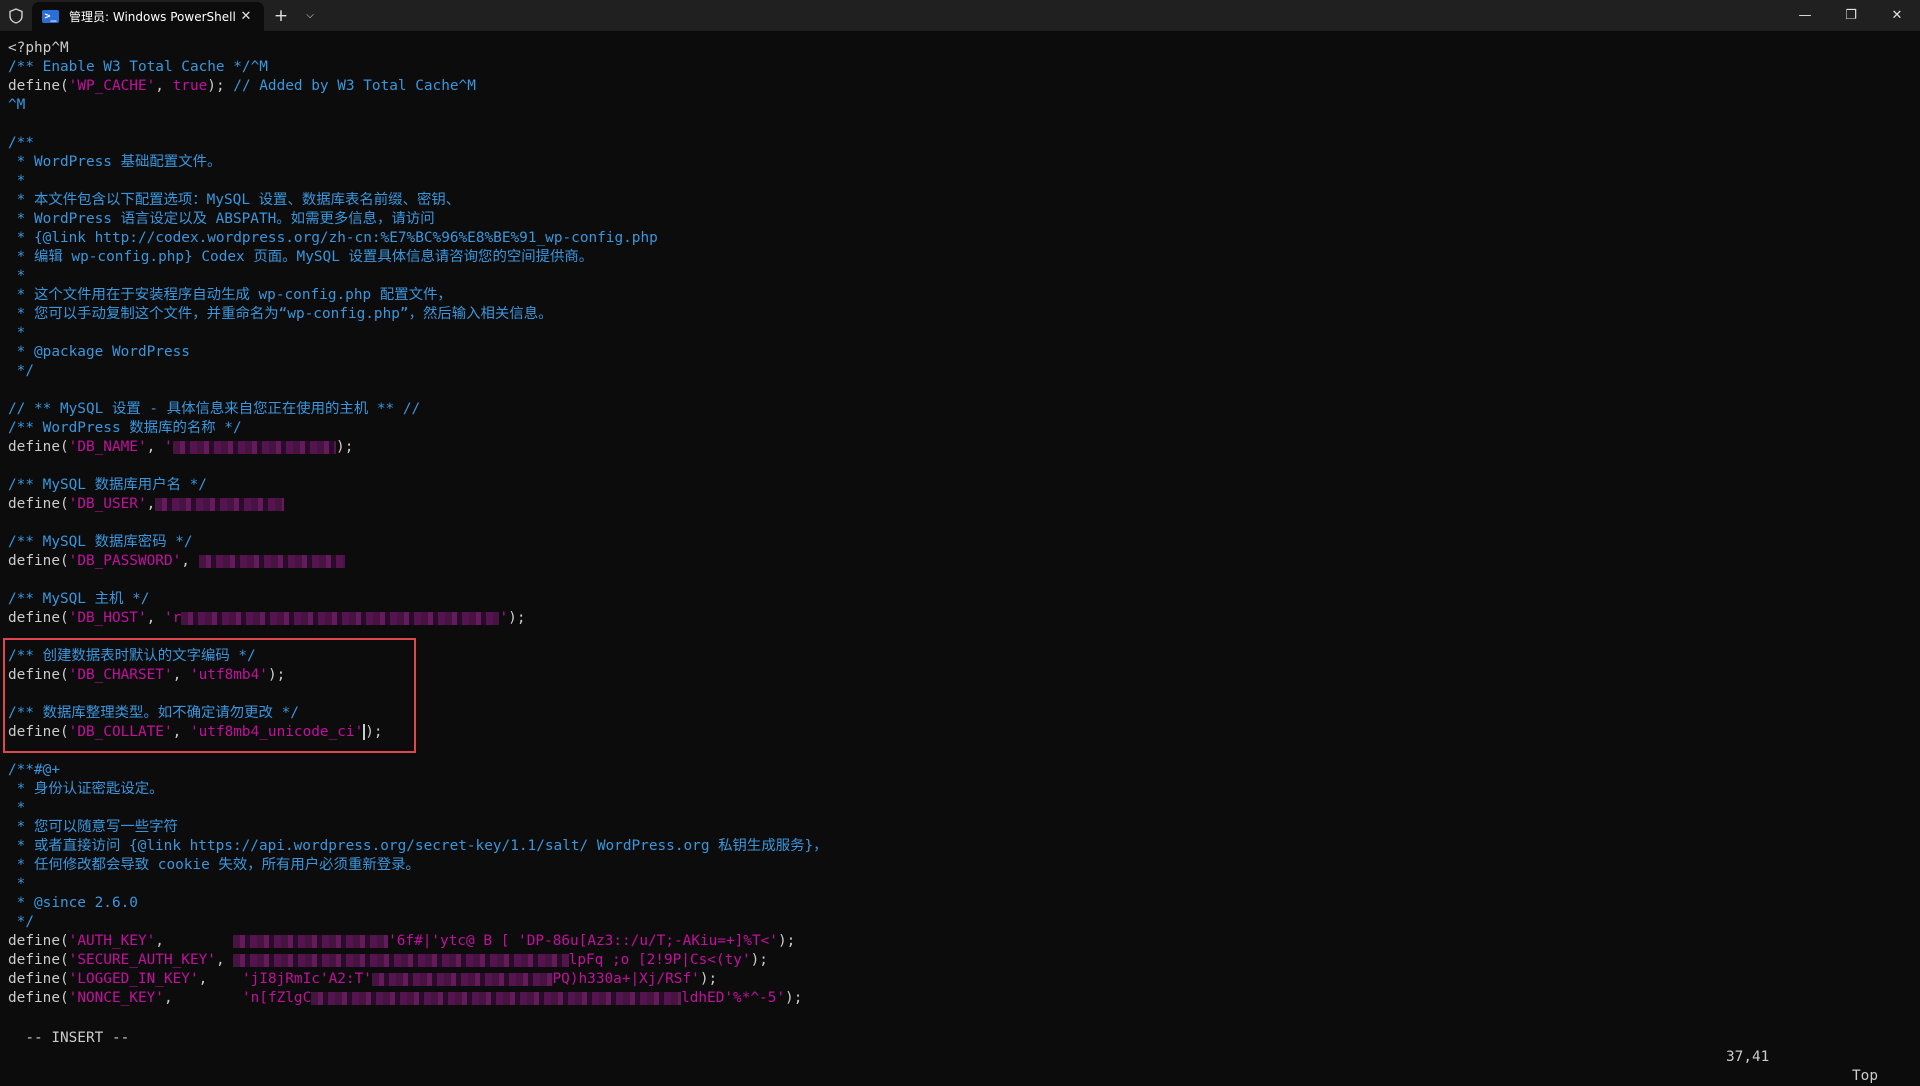 Image resolution: width=1920 pixels, height=1086 pixels. What do you see at coordinates (112, 86) in the screenshot?
I see `code-string: 'WP_CACHE'` at bounding box center [112, 86].